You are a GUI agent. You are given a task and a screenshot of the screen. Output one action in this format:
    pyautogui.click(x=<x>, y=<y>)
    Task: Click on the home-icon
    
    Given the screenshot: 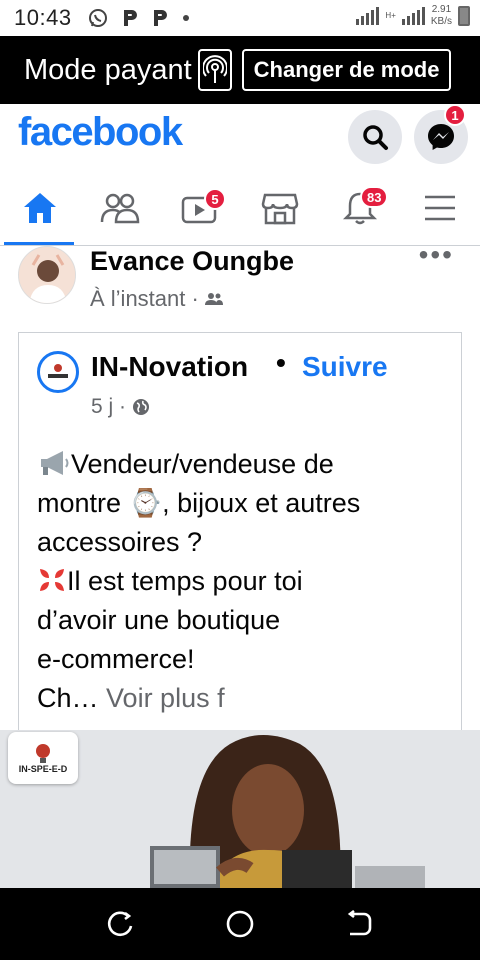 What is the action you would take?
    pyautogui.click(x=40, y=208)
    